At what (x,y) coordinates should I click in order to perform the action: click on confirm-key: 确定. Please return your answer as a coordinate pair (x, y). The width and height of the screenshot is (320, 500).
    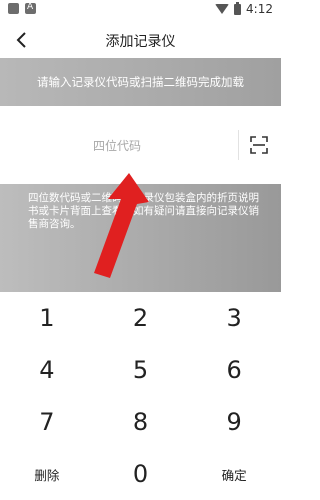
    Looking at the image, I should click on (234, 474).